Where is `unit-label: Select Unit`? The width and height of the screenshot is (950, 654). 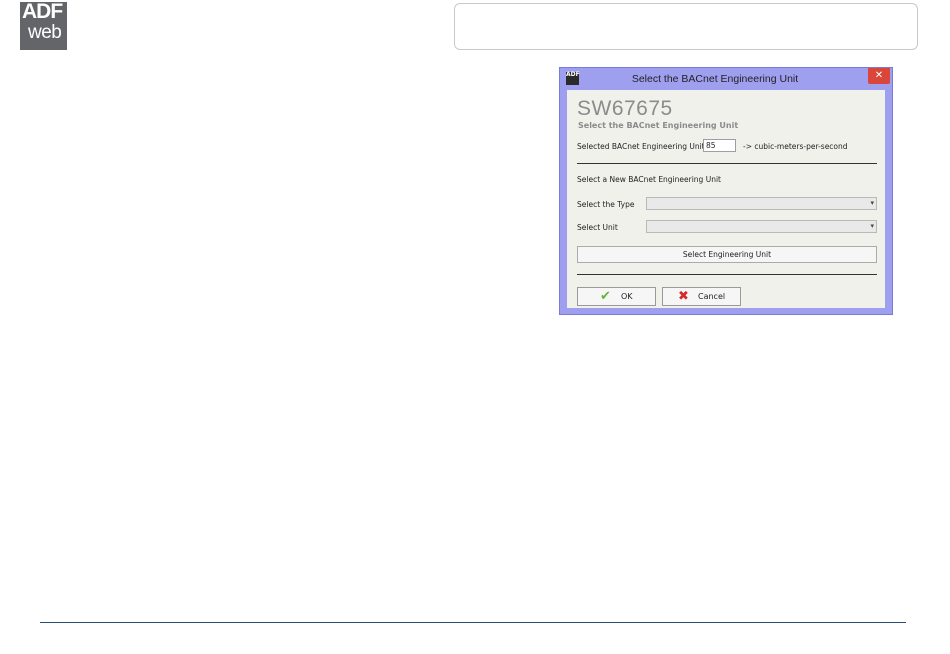 unit-label: Select Unit is located at coordinates (597, 227).